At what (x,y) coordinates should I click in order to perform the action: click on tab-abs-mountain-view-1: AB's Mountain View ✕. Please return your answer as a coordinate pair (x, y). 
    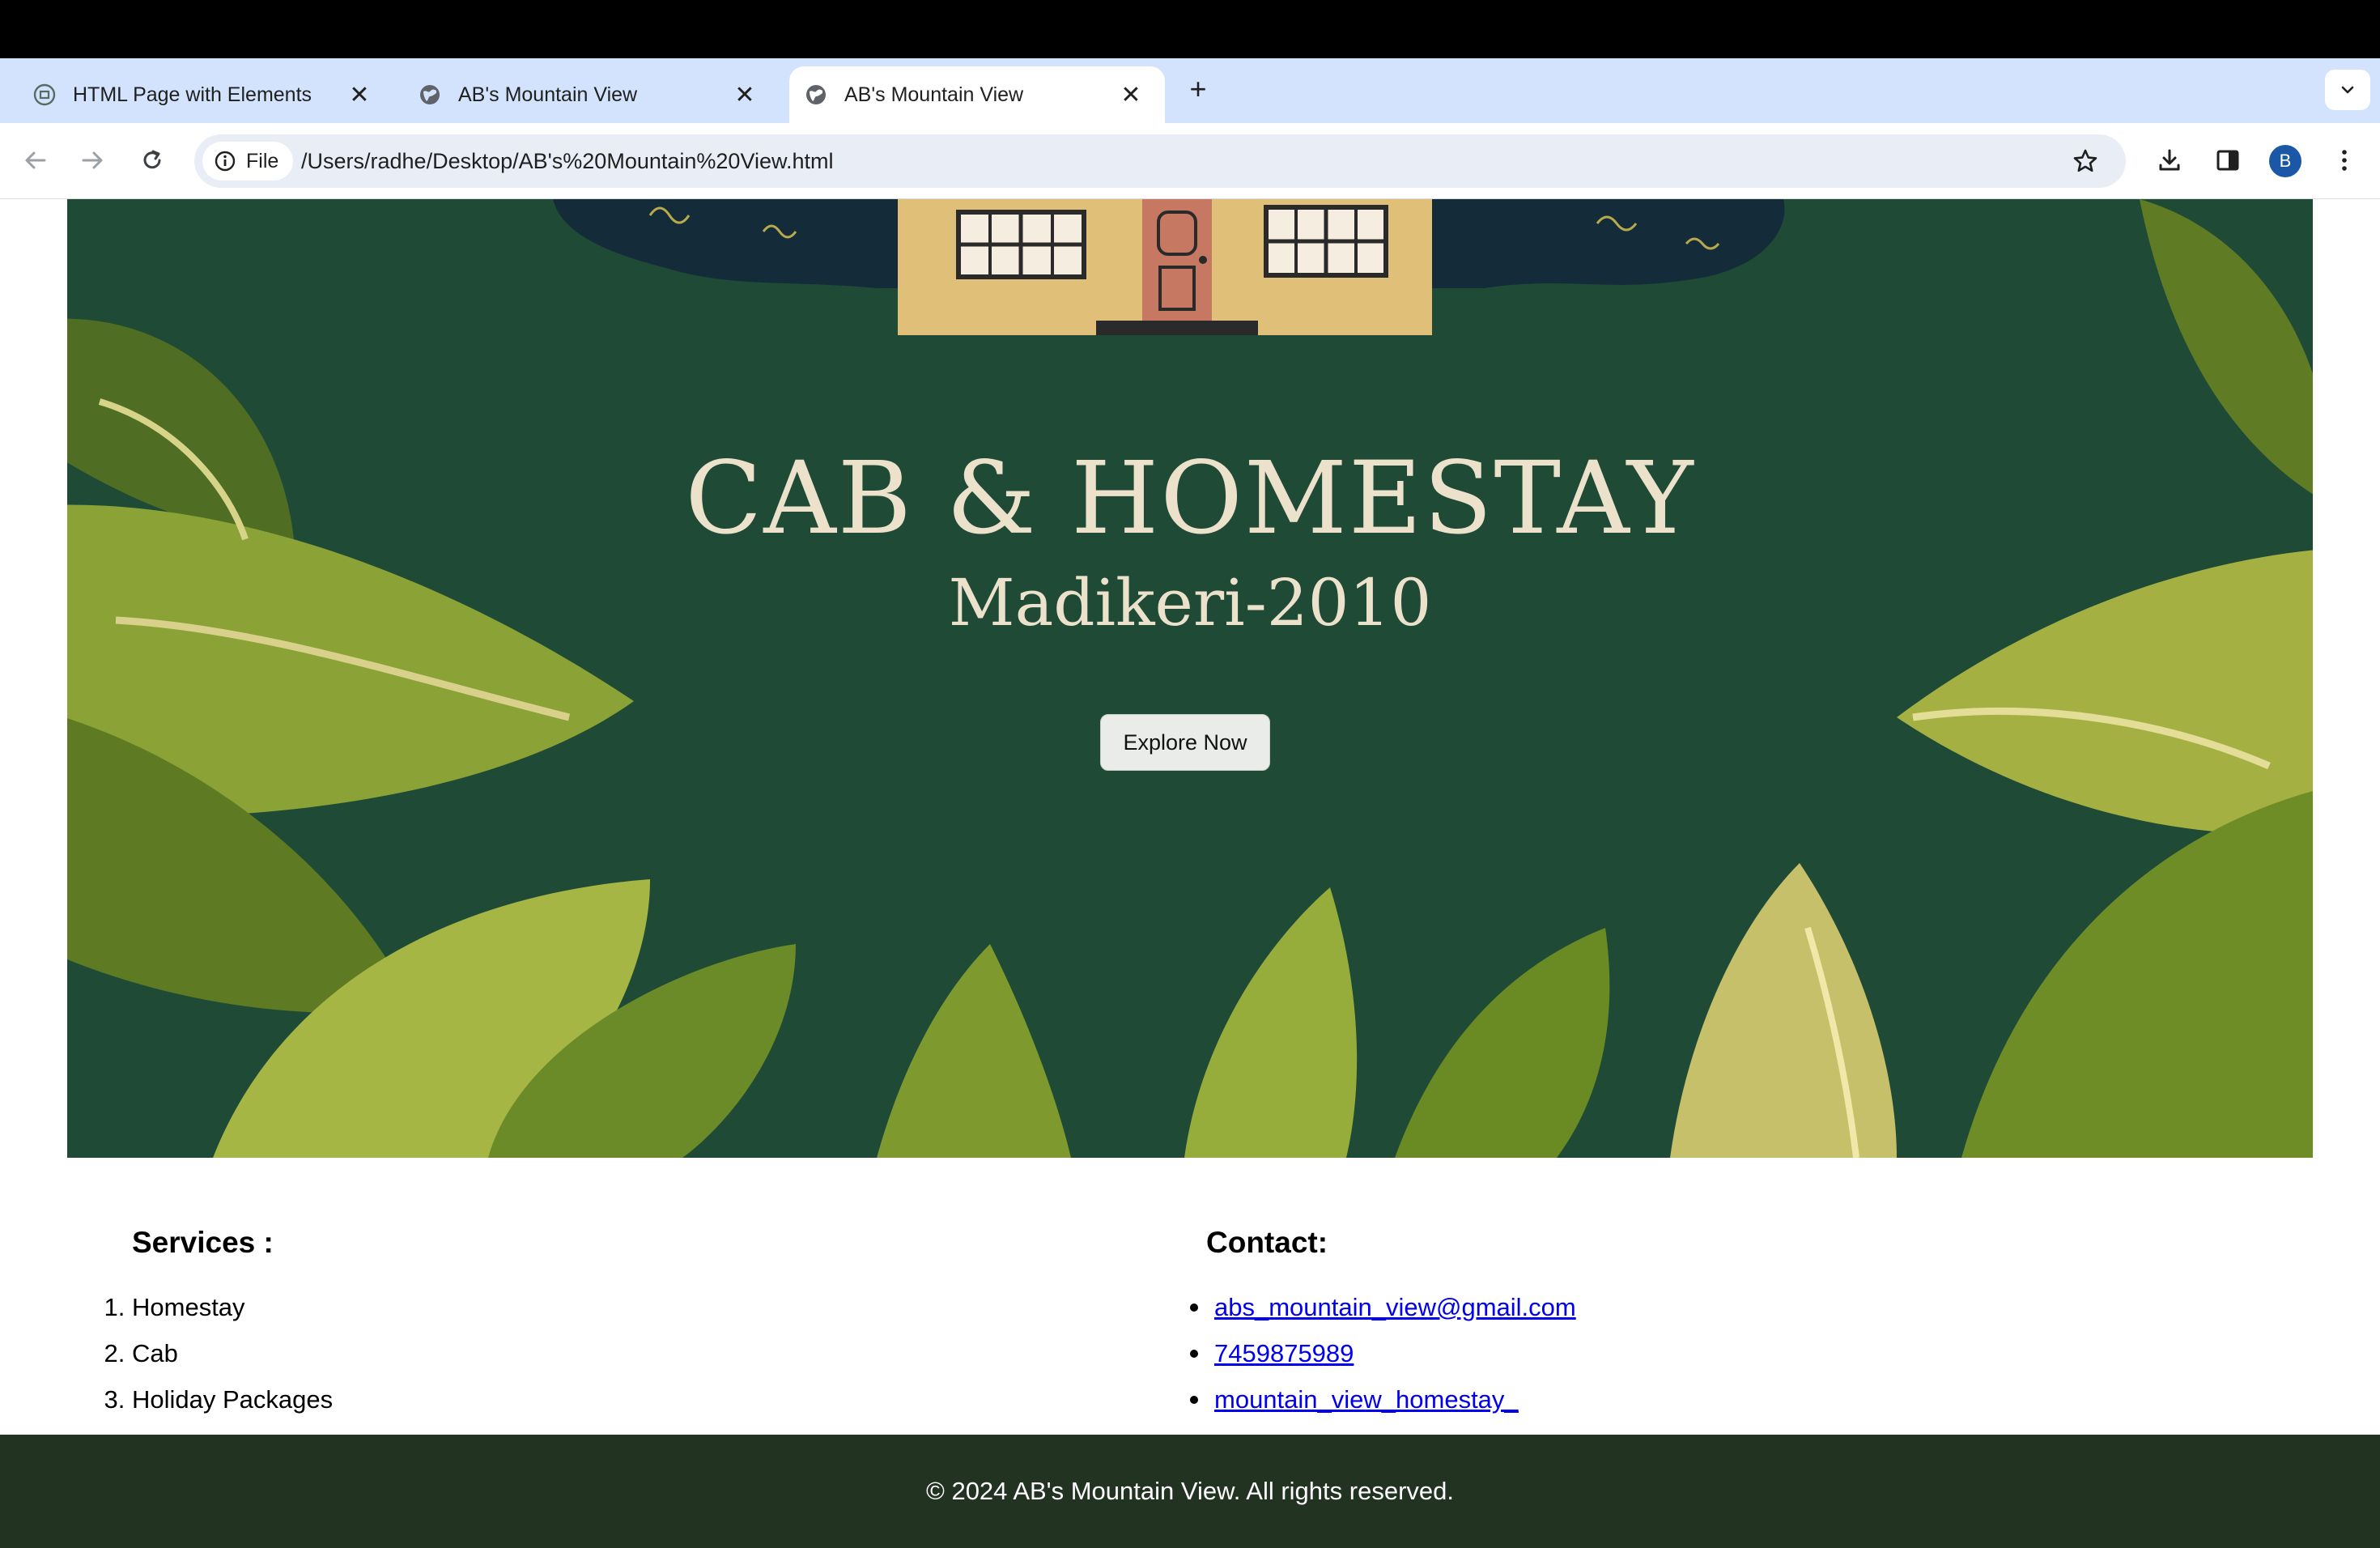
    Looking at the image, I should click on (582, 95).